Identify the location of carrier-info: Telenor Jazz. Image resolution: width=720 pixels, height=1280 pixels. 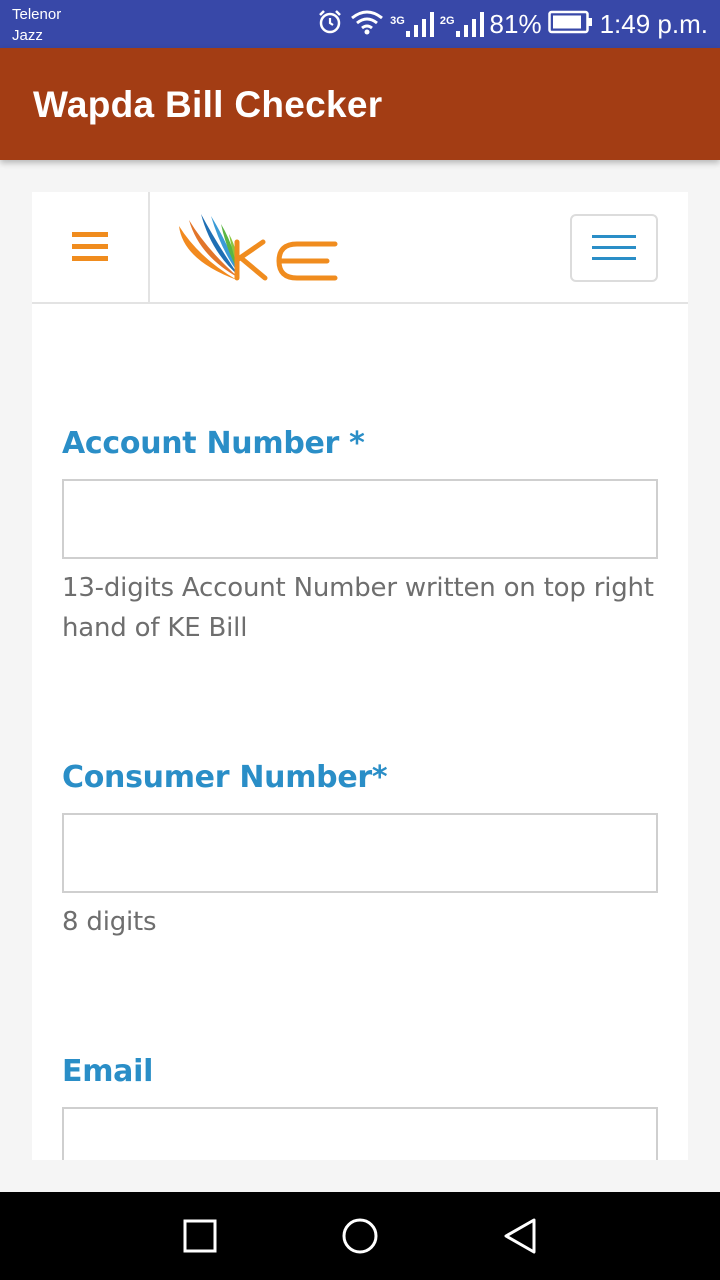
(36, 25).